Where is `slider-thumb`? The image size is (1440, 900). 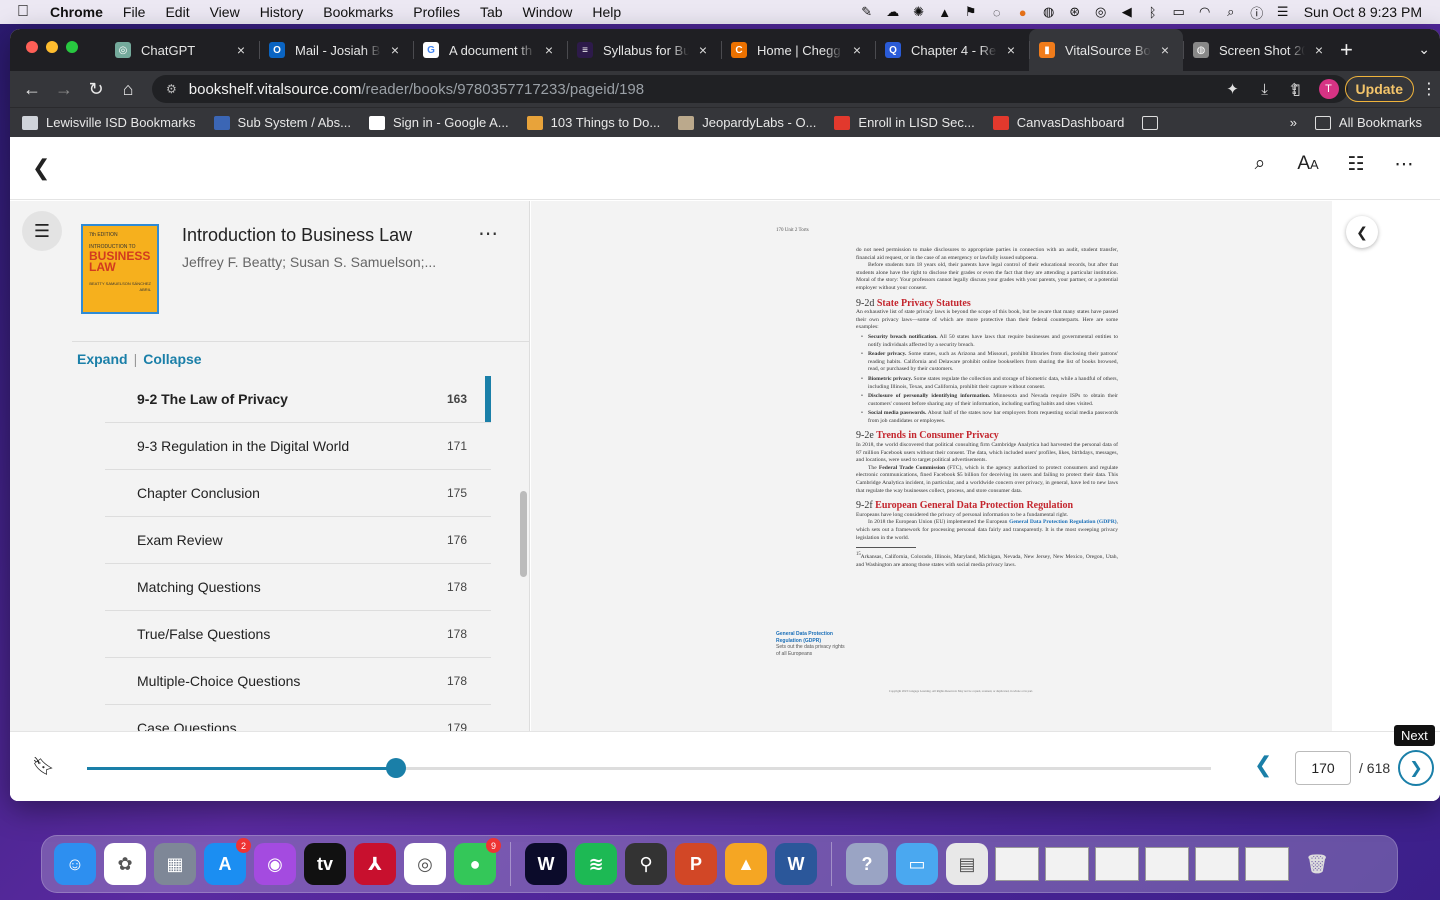 slider-thumb is located at coordinates (396, 768).